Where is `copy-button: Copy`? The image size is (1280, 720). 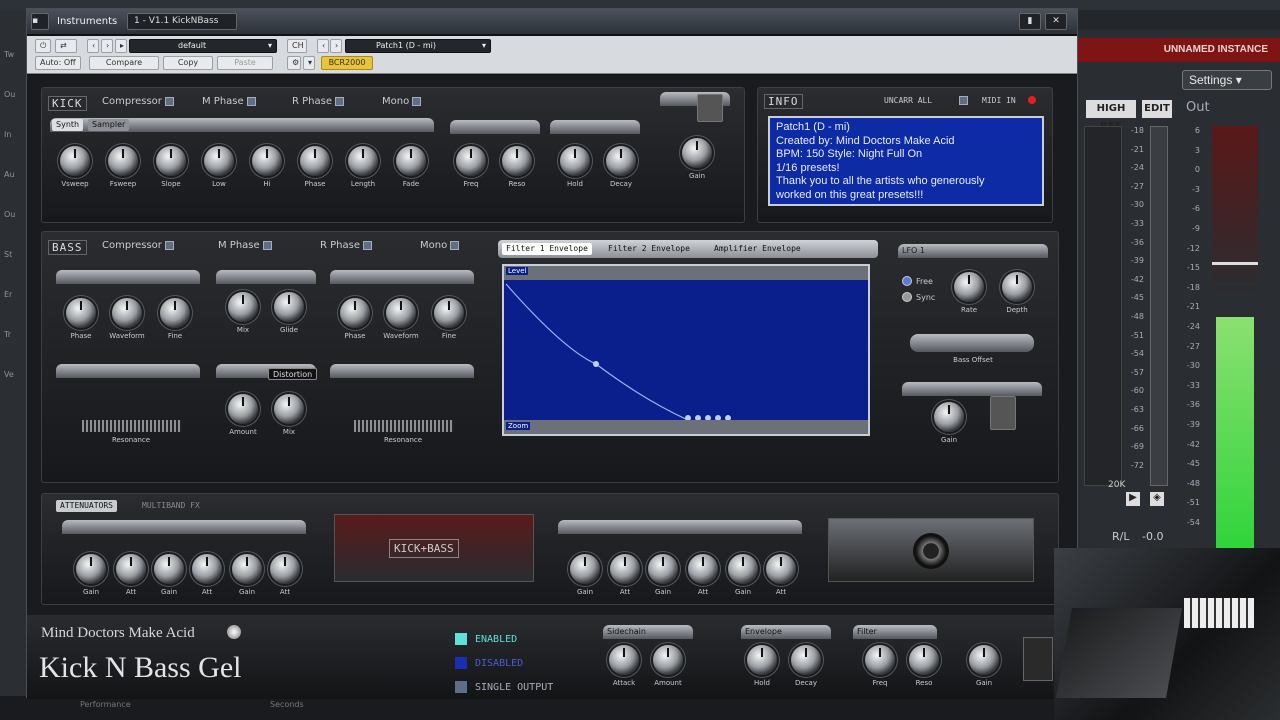 copy-button: Copy is located at coordinates (188, 63).